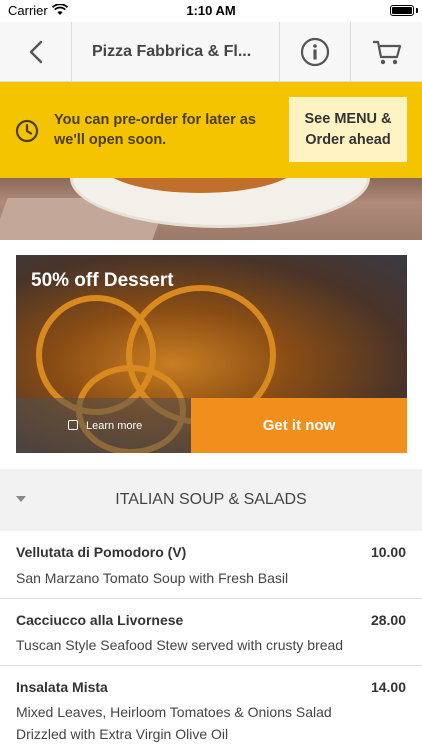  I want to click on item-price: 28.00, so click(388, 620).